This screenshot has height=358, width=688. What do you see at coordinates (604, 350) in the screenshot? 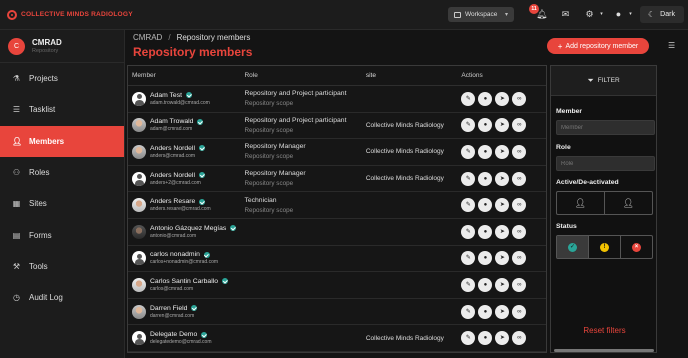
I see `filter-scrollbar` at bounding box center [604, 350].